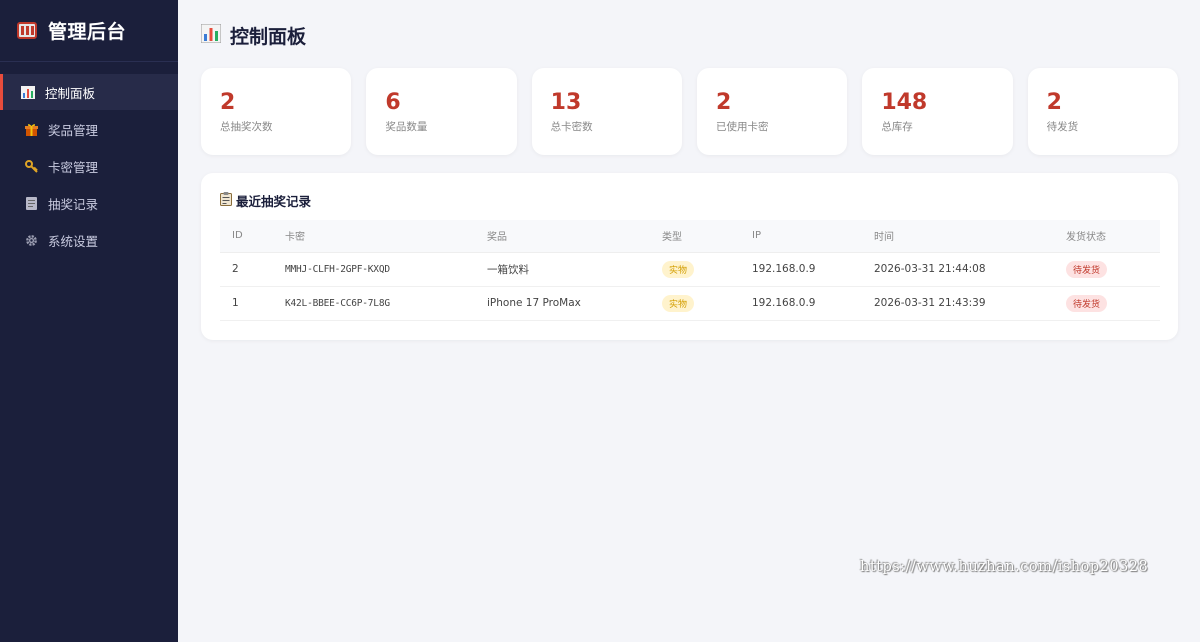 This screenshot has width=1200, height=642. Describe the element at coordinates (574, 303) in the screenshot. I see `cell-prize: iPhone 17 ProMax` at that location.